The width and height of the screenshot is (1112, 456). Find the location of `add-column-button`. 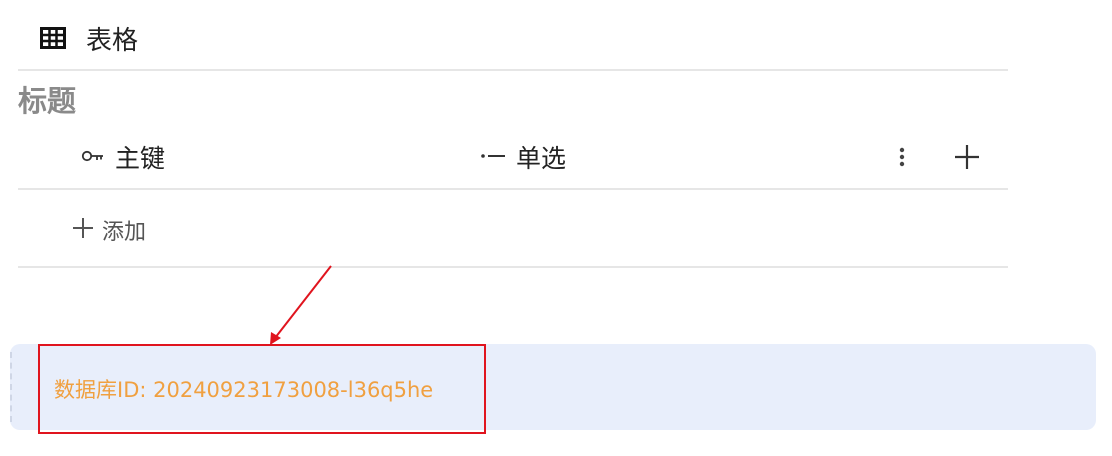

add-column-button is located at coordinates (967, 157).